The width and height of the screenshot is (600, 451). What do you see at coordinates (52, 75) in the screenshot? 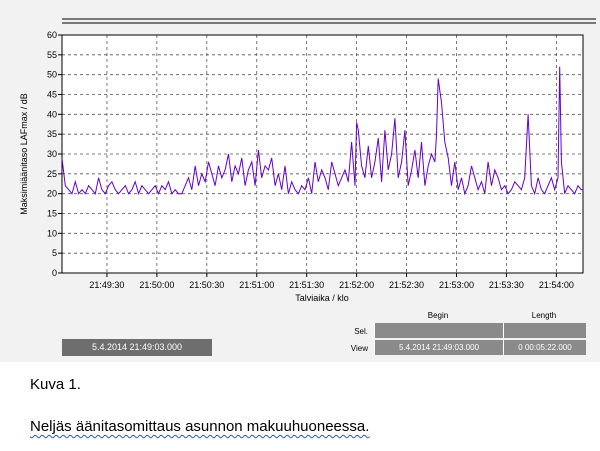
I see `y-tick-label: 50` at bounding box center [52, 75].